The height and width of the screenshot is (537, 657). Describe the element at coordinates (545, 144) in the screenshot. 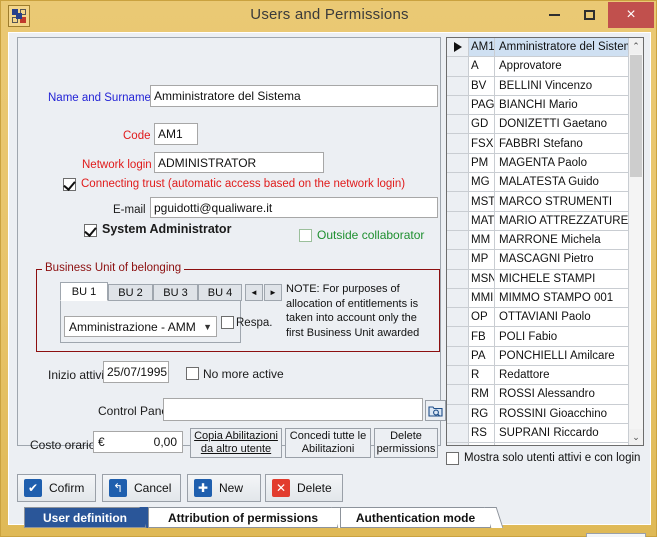

I see `table-row: FSX FABBRI Stefano` at that location.